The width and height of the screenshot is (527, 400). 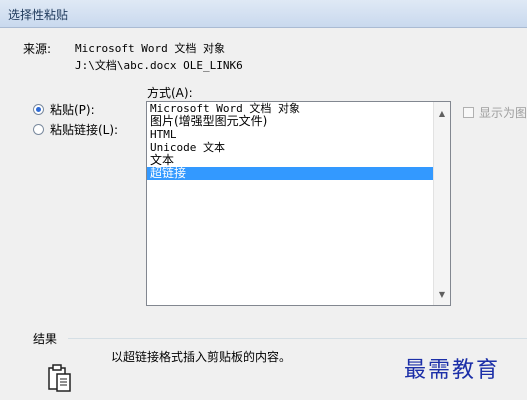 What do you see at coordinates (442, 113) in the screenshot?
I see `scroll-up-arrow-icon: ▲` at bounding box center [442, 113].